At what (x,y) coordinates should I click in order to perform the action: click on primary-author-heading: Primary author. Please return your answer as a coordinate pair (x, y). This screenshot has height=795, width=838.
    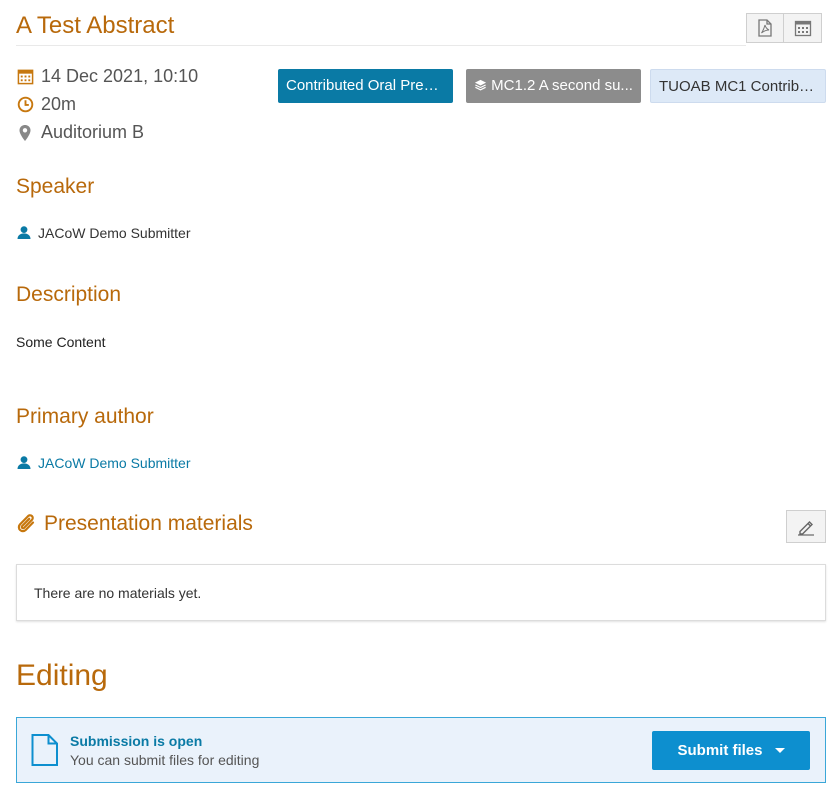
    Looking at the image, I should click on (85, 416).